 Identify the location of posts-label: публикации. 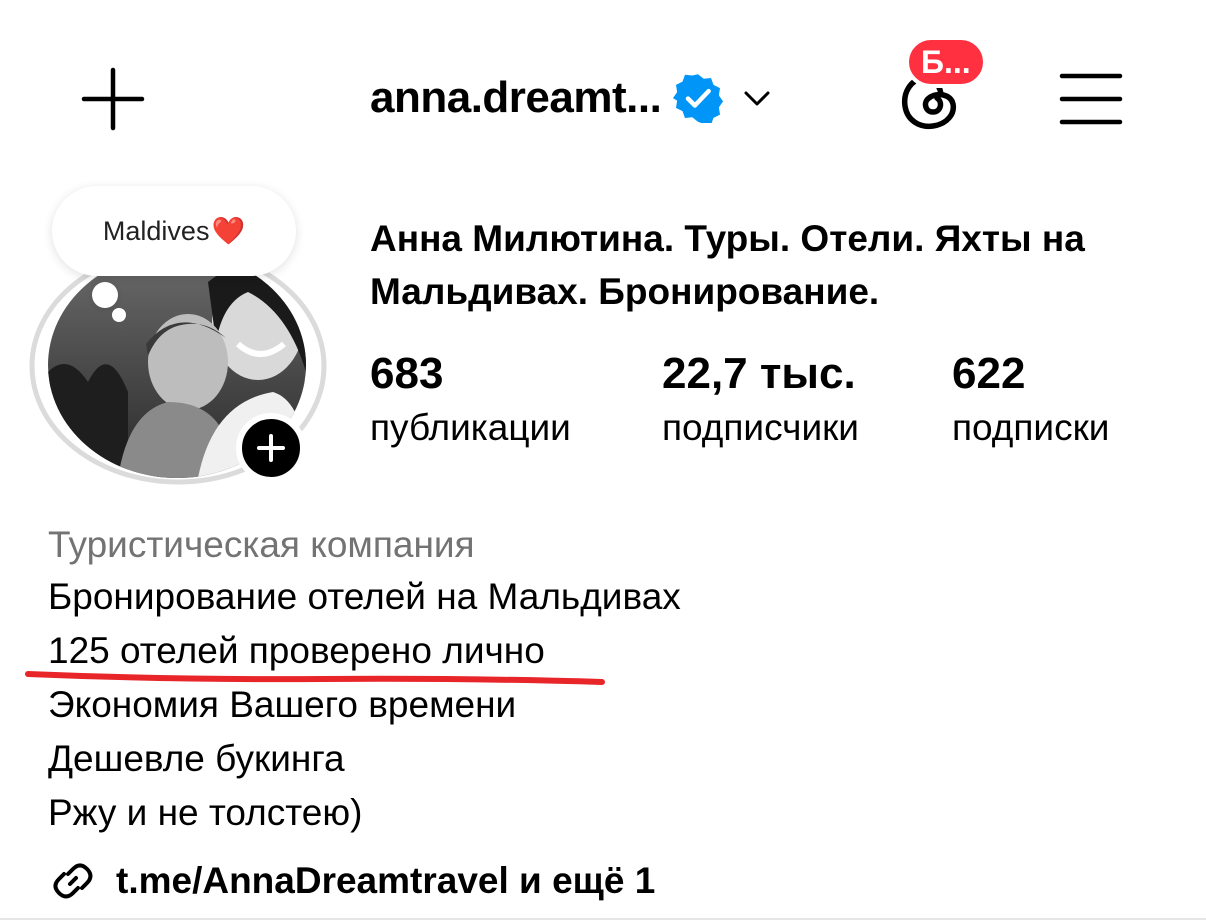
(470, 427).